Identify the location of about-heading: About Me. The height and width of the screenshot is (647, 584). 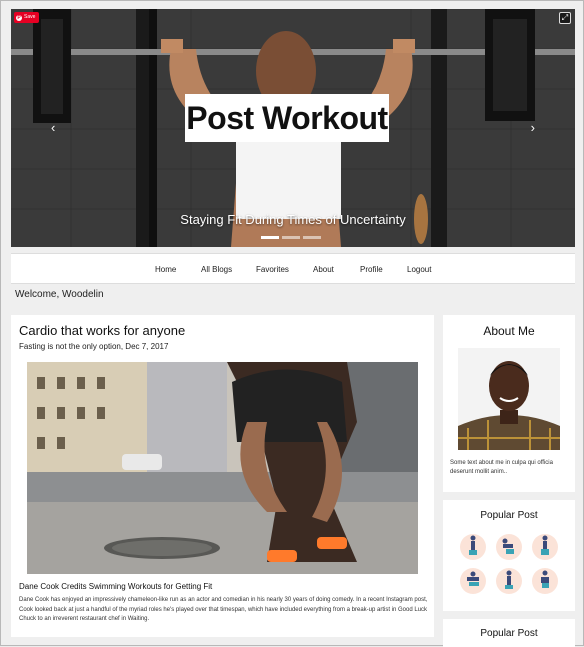
(509, 331).